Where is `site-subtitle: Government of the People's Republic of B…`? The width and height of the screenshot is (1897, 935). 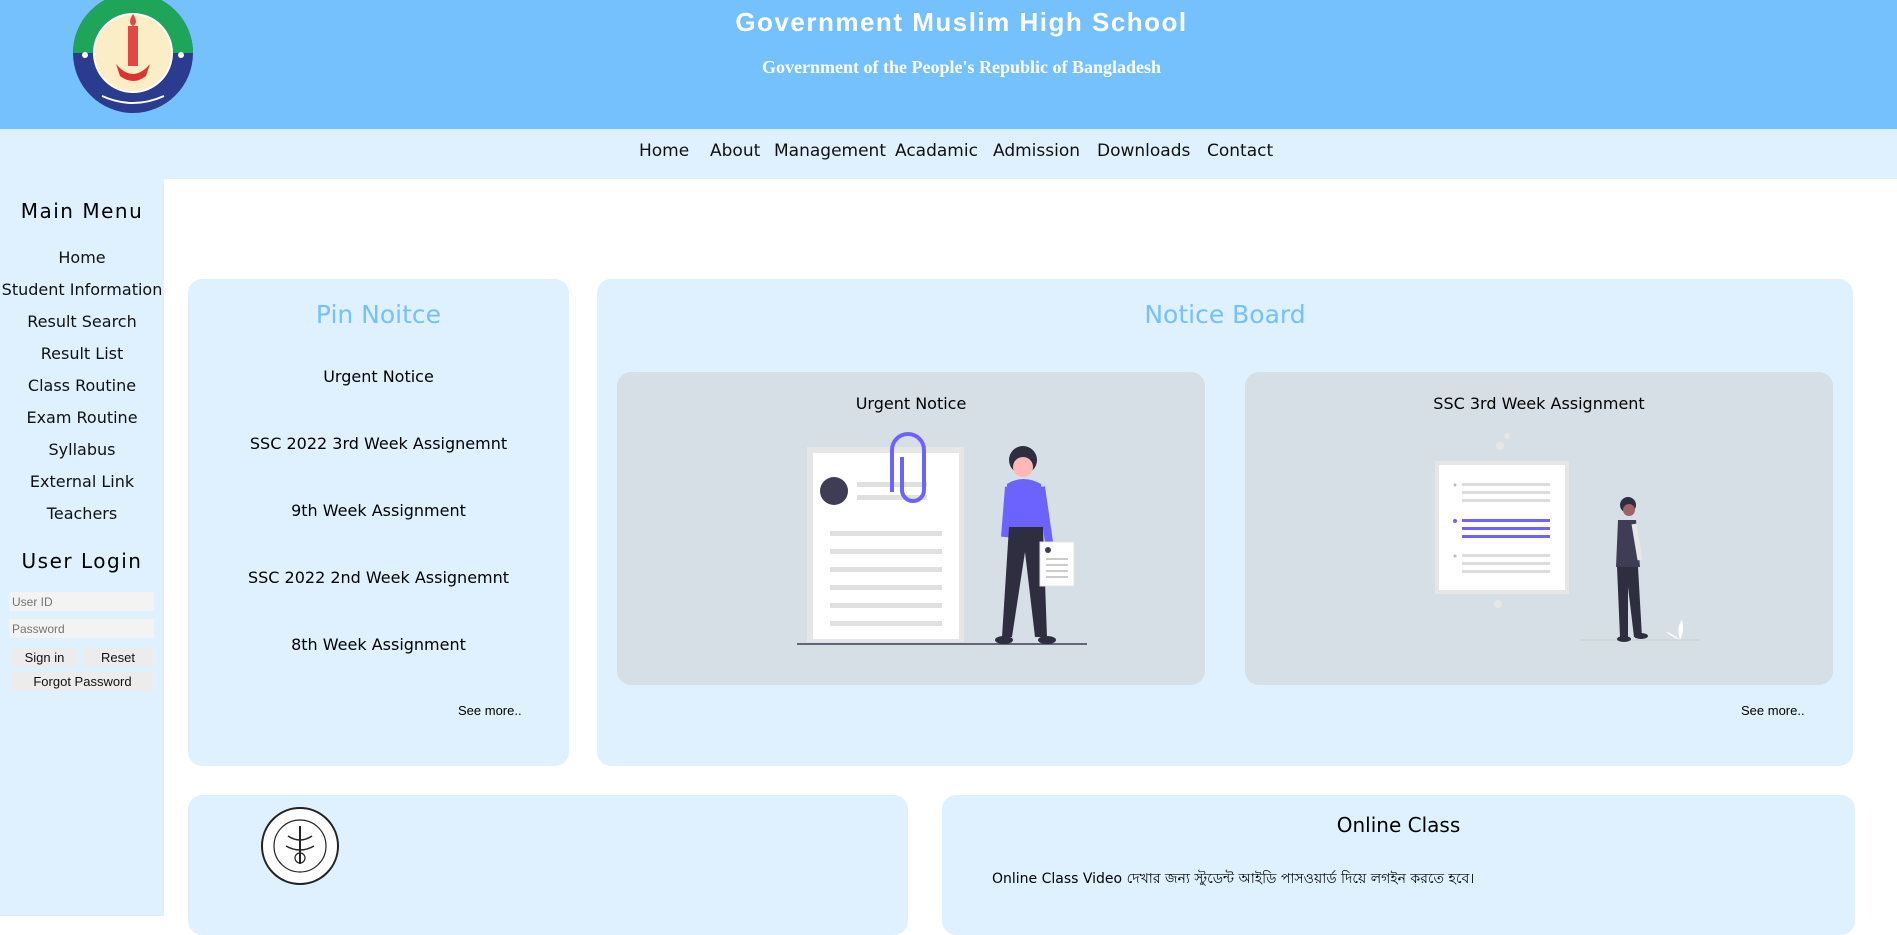 site-subtitle: Government of the People's Republic of B… is located at coordinates (961, 67).